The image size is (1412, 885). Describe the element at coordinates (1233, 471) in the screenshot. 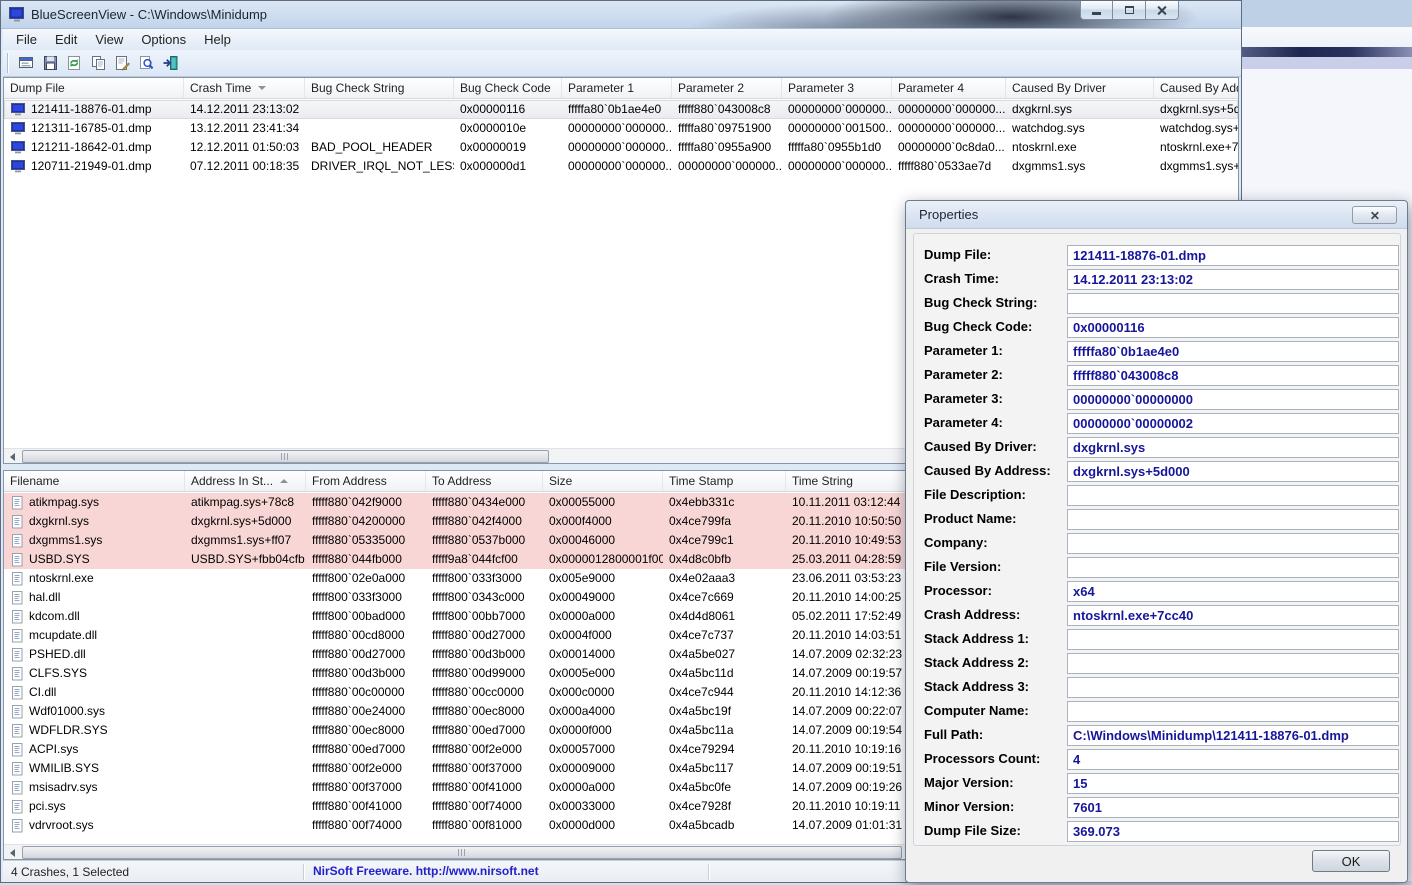

I see `property-value-caused-by-address` at that location.